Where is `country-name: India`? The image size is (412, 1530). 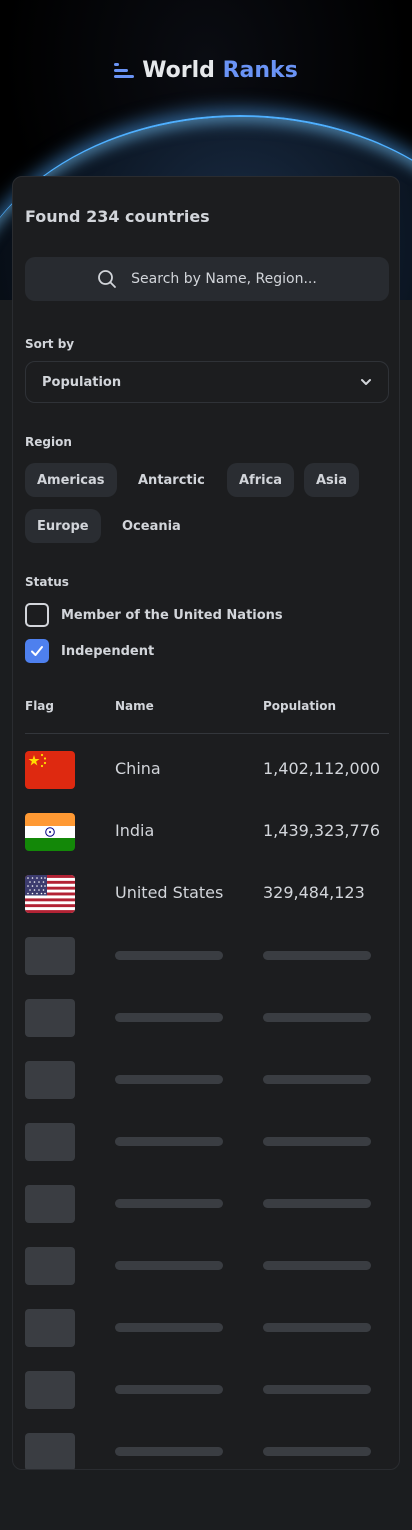 country-name: India is located at coordinates (135, 830).